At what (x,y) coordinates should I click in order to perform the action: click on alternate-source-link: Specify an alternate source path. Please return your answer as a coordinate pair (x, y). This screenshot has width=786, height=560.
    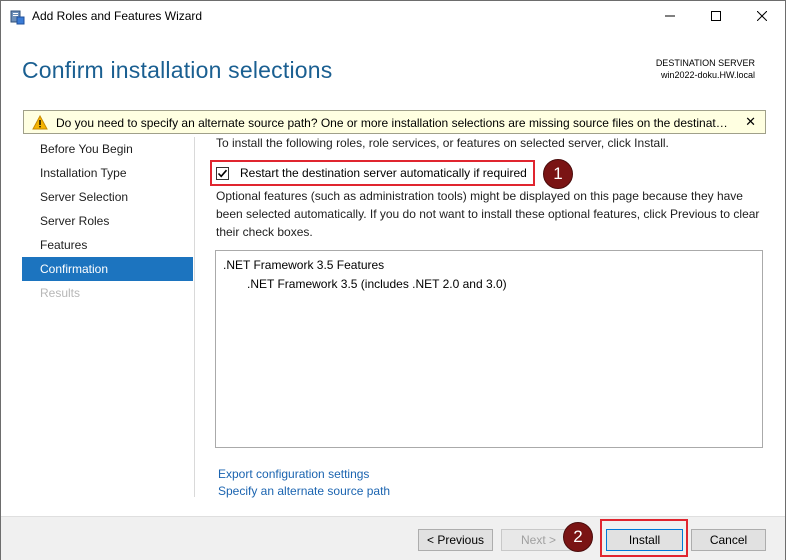
    Looking at the image, I should click on (304, 491).